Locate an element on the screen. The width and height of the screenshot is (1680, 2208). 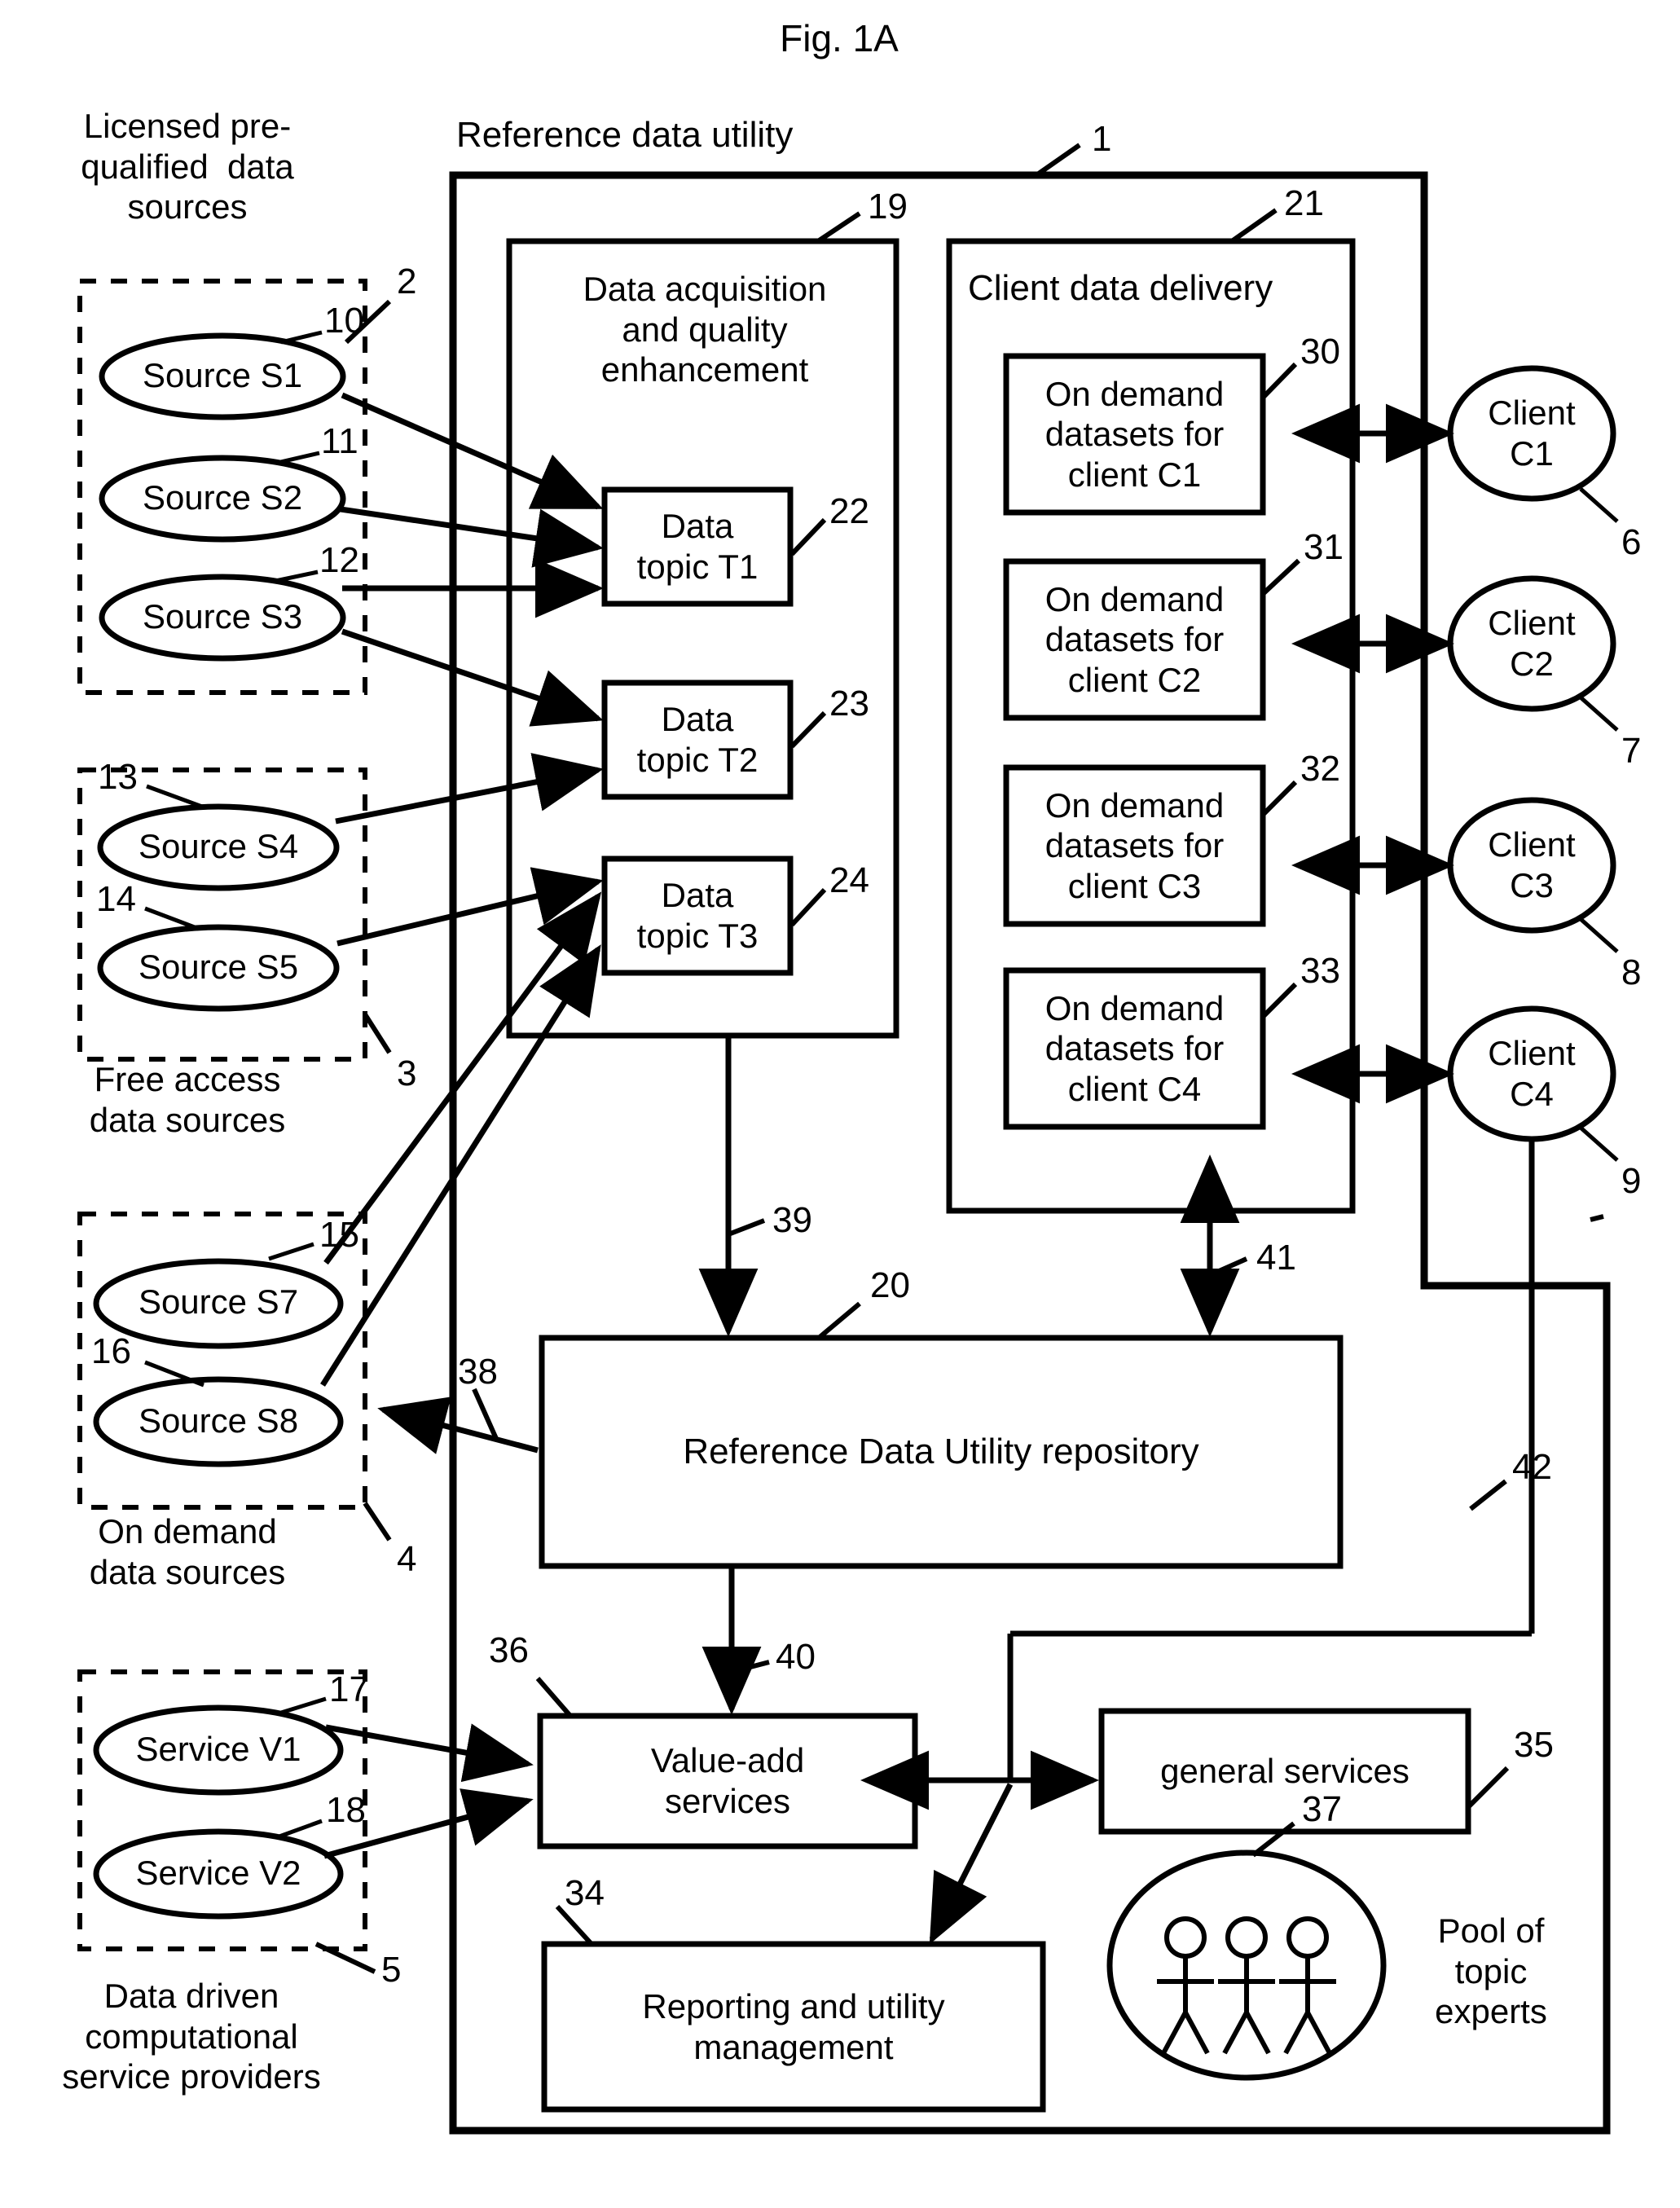
ref-33: 33 is located at coordinates (1320, 971).